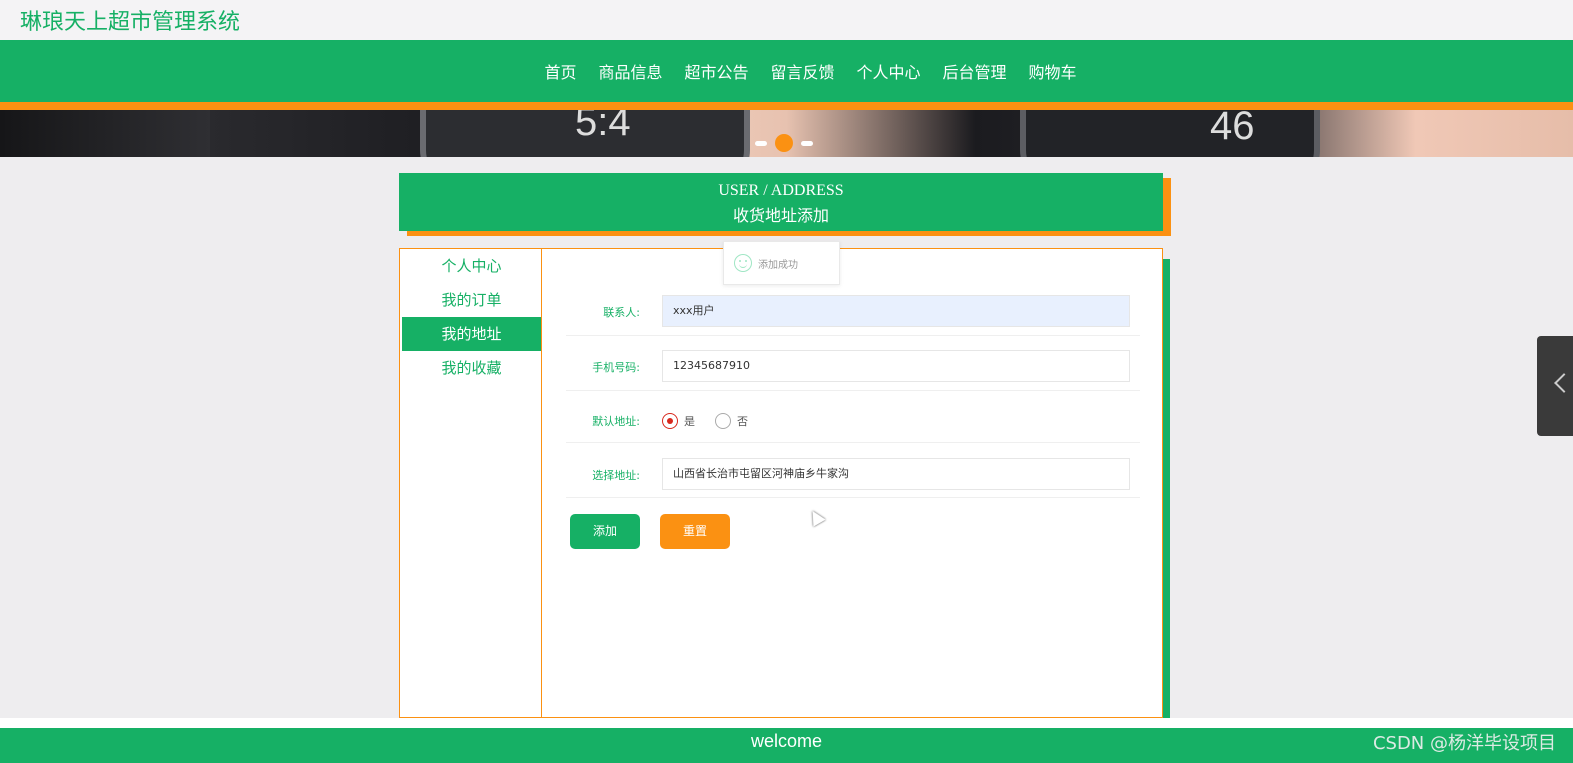  I want to click on nav-item-products: 商品信息, so click(630, 71).